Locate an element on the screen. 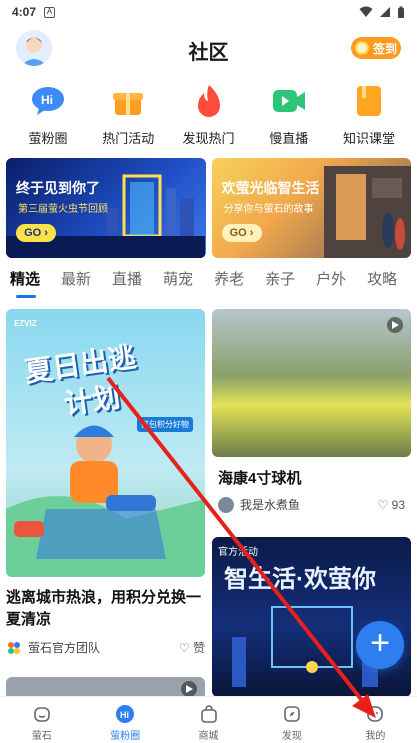 The height and width of the screenshot is (743, 417). shopping-bag-icon is located at coordinates (208, 714).